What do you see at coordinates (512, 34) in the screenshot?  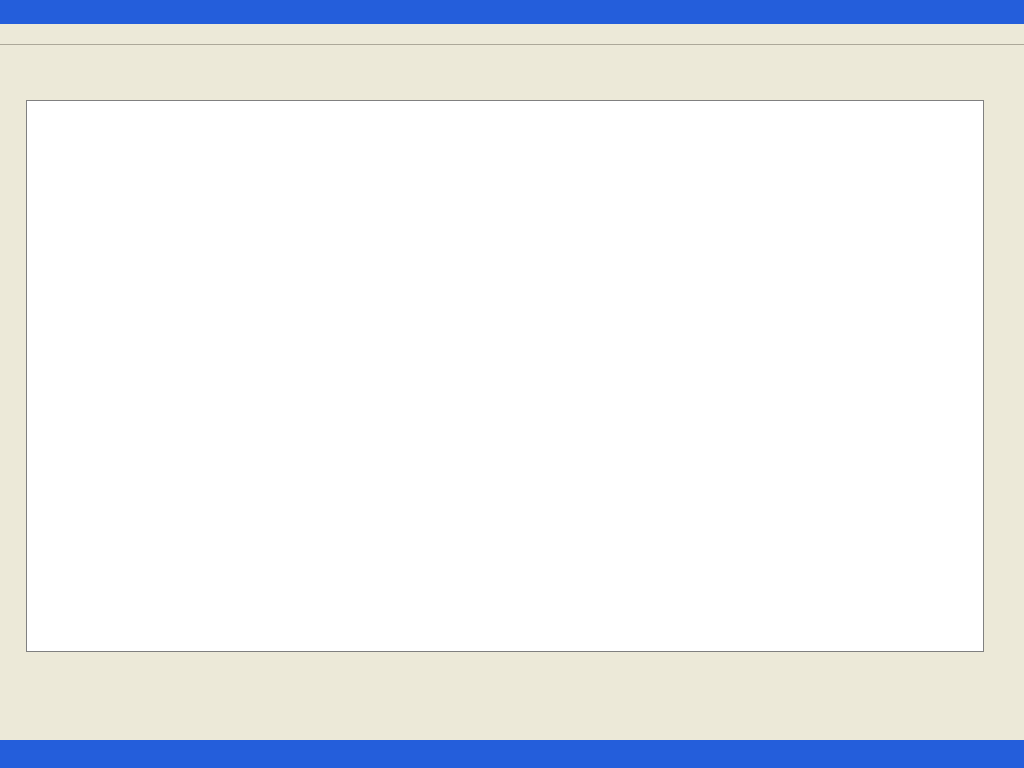 I see `menu-bar` at bounding box center [512, 34].